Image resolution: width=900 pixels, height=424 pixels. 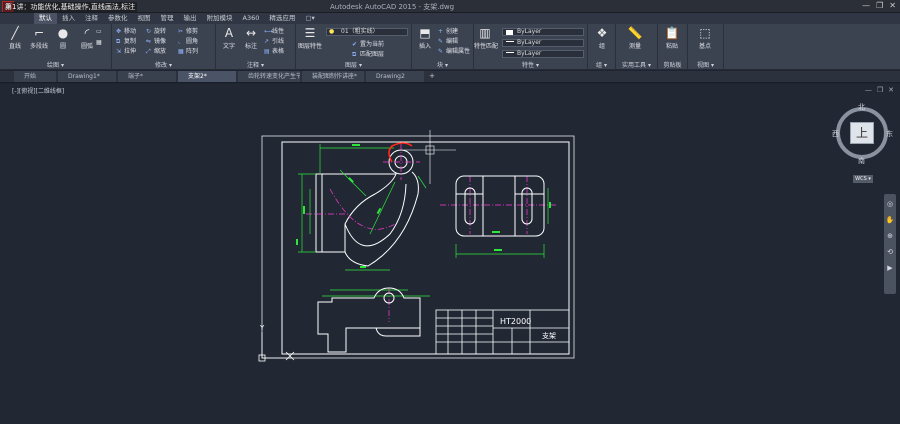 I want to click on centerlines, so click(x=431, y=233).